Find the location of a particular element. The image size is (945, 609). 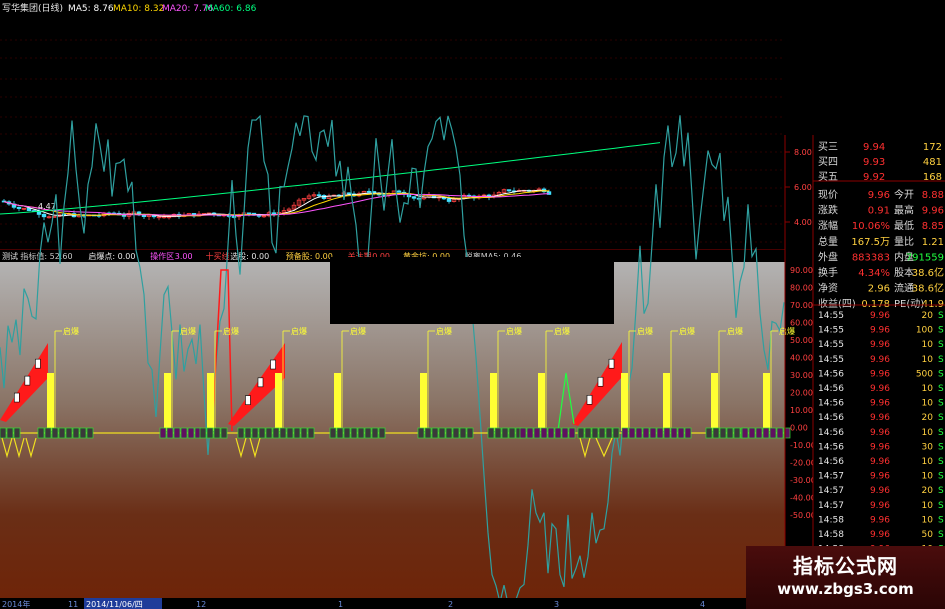

indicator-field: 指标值: 52.60 is located at coordinates (46, 256).